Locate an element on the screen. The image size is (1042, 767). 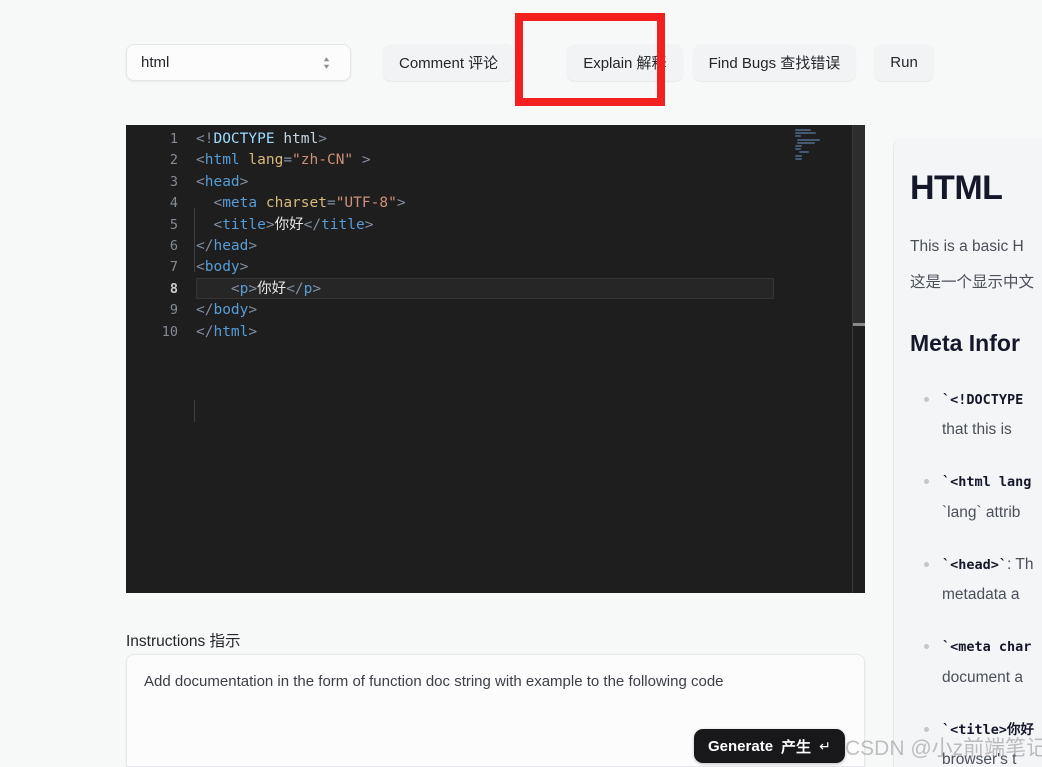
language-select: html is located at coordinates (238, 62).